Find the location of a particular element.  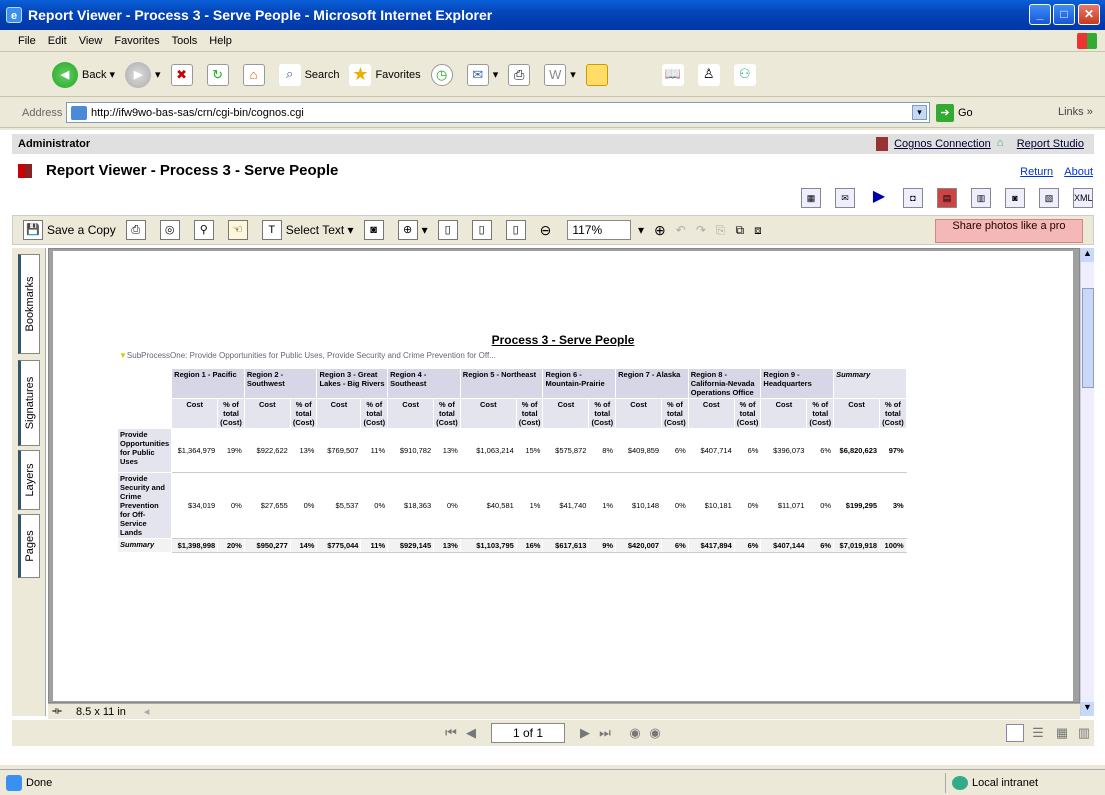

view-xls-icon: ▥ is located at coordinates (981, 198).